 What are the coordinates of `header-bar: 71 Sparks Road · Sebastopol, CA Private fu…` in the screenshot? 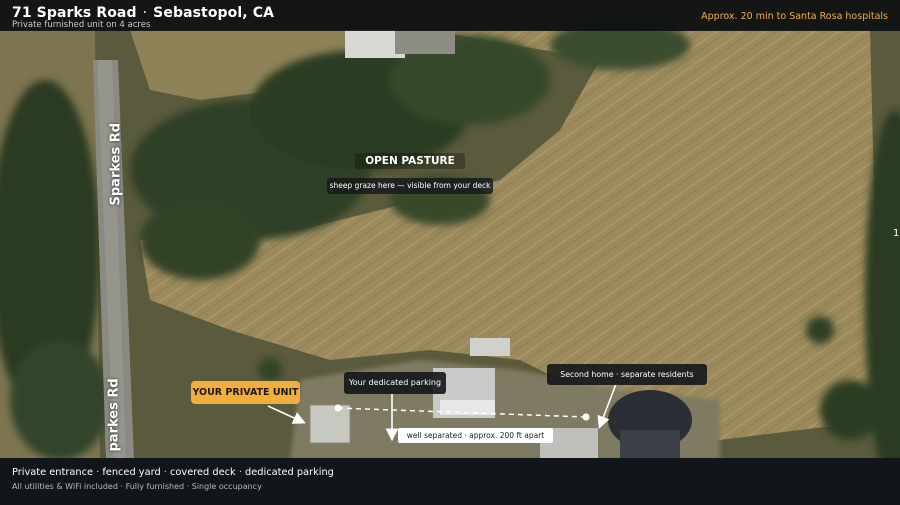 It's located at (450, 15).